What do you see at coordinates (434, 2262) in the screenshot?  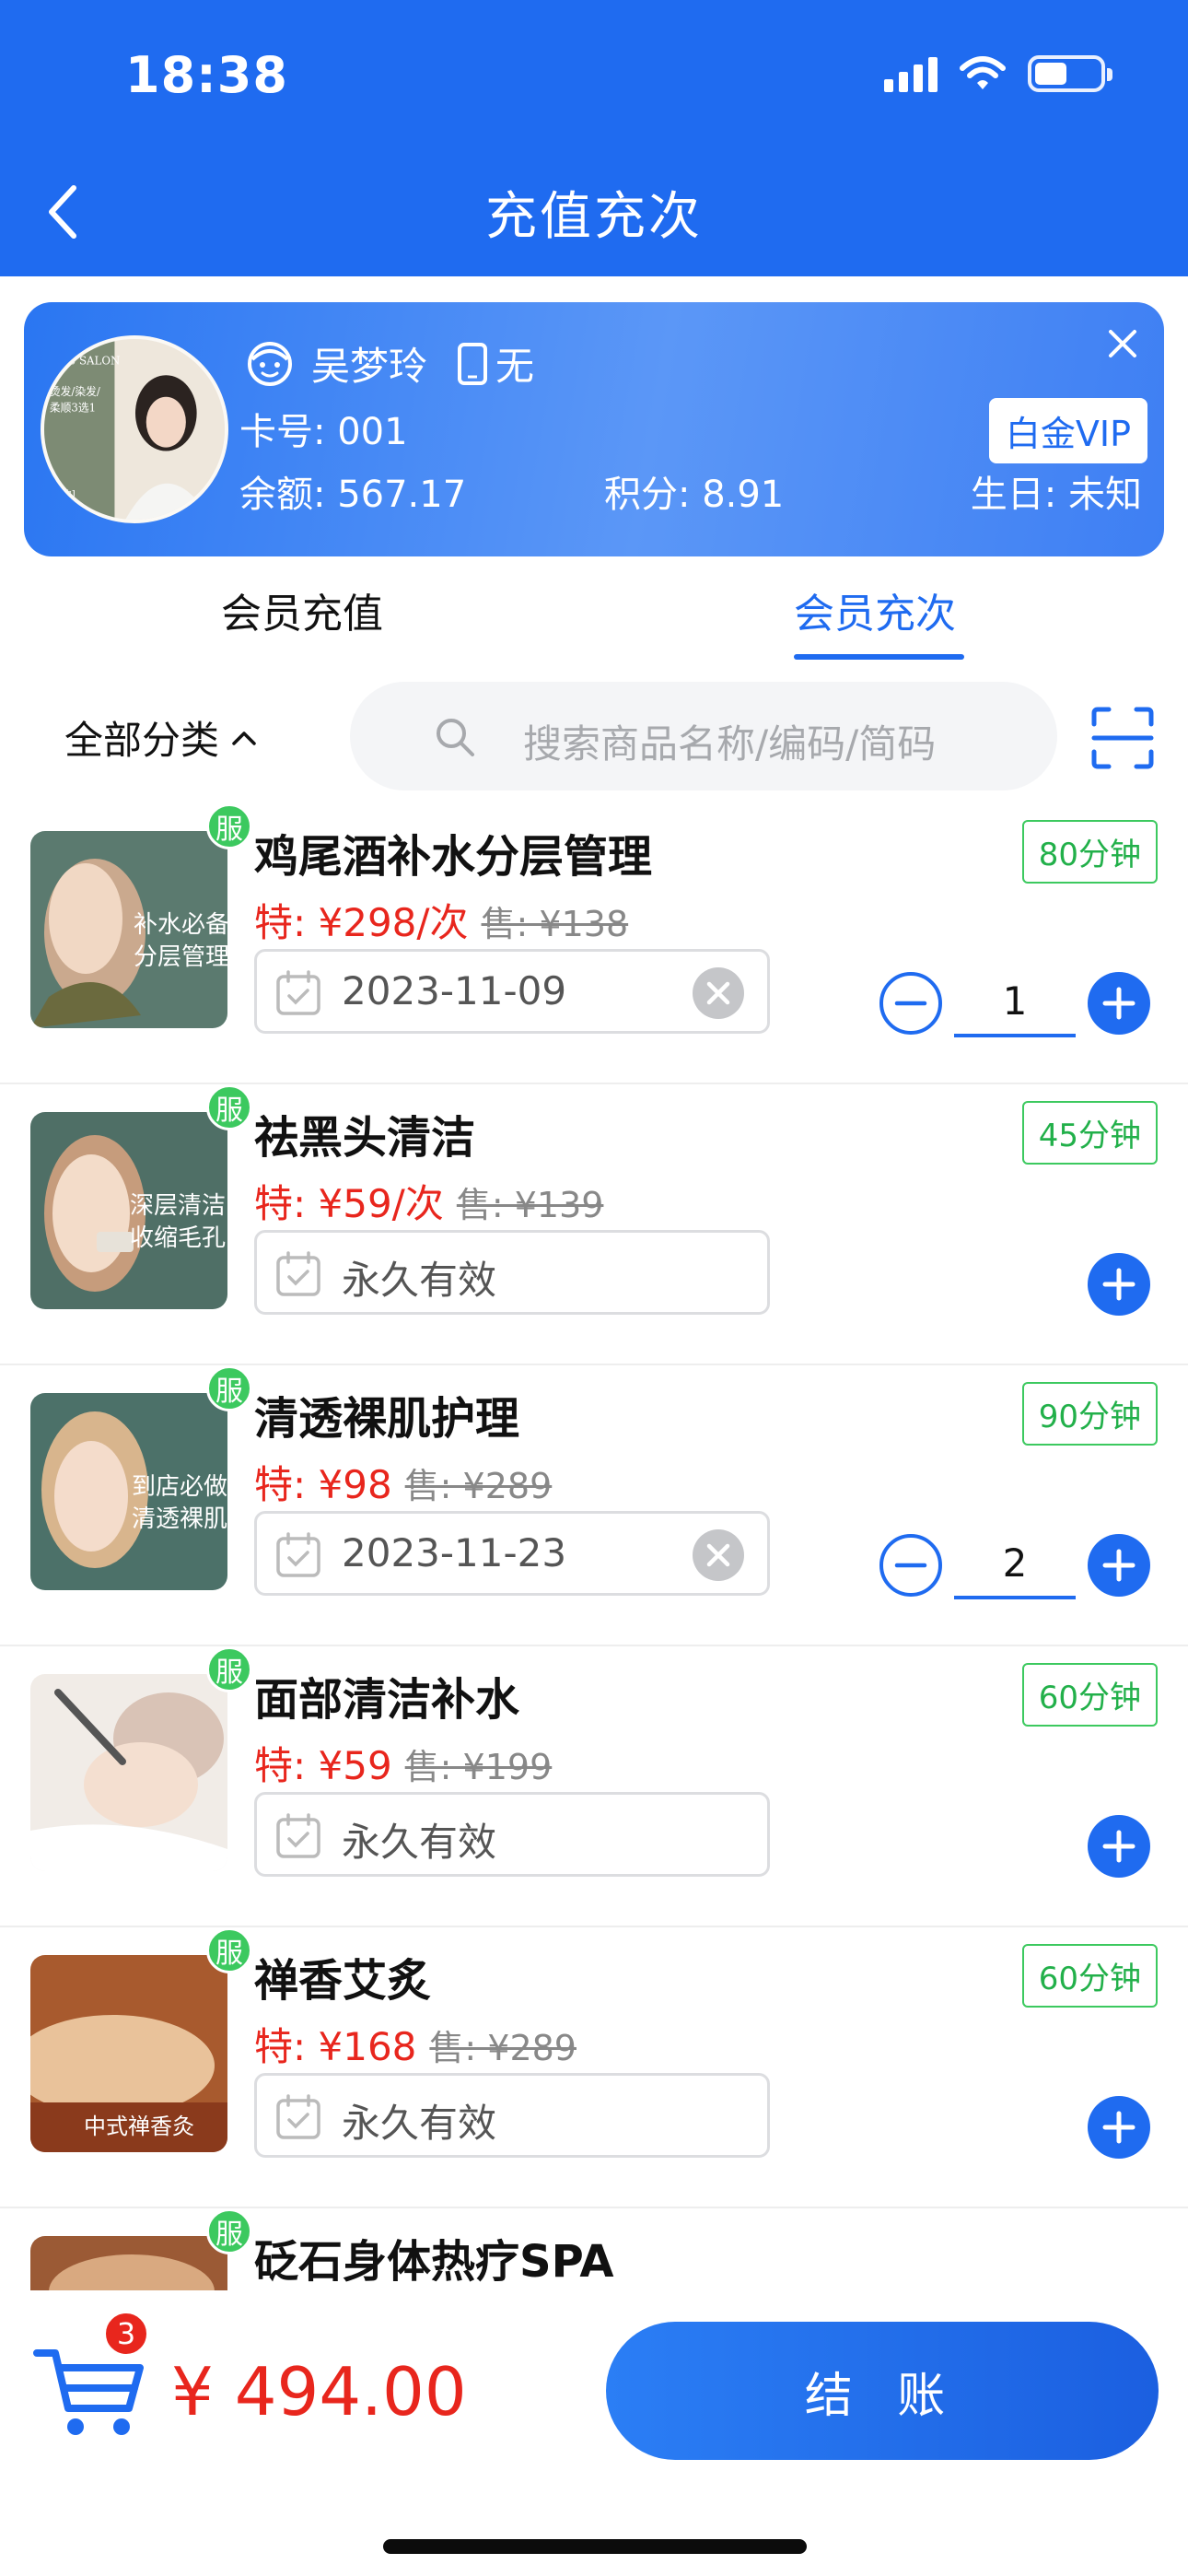 I see `product-name: 砭石身体热疗SPA` at bounding box center [434, 2262].